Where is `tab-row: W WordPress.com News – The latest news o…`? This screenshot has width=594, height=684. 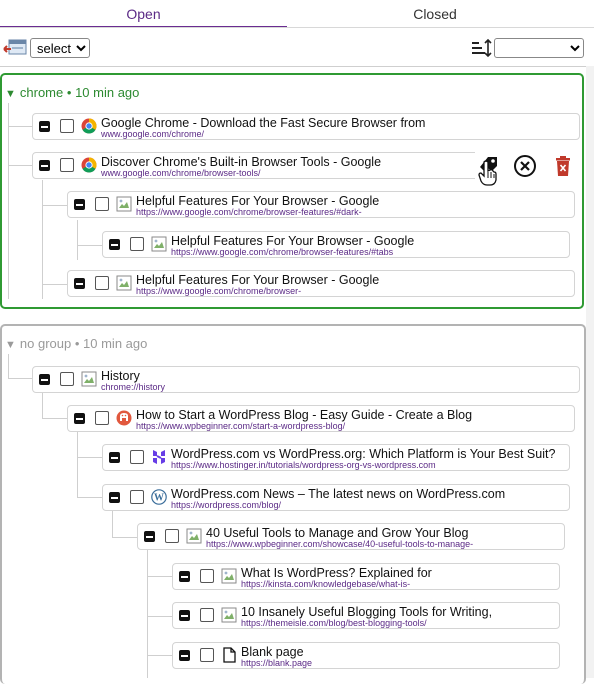 tab-row: W WordPress.com News – The latest news o… is located at coordinates (336, 497).